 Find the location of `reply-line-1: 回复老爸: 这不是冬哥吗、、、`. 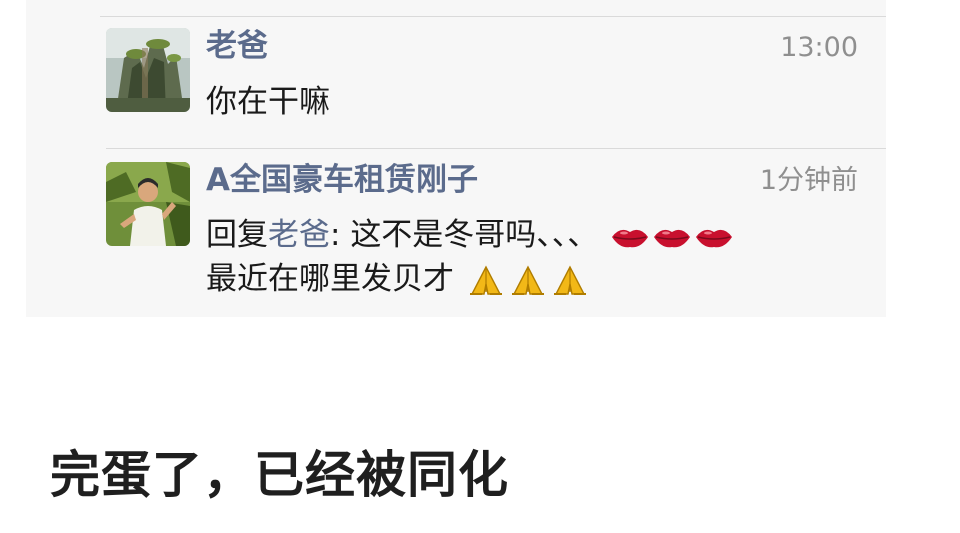

reply-line-1: 回复老爸: 这不是冬哥吗、、、 is located at coordinates (470, 235).